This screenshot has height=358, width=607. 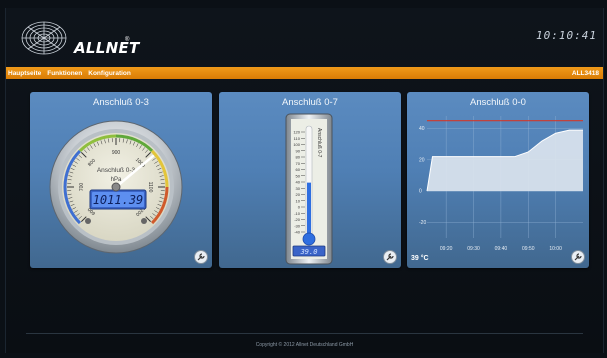 I want to click on nav-item-funktionen: Funktionen, so click(x=64, y=73).